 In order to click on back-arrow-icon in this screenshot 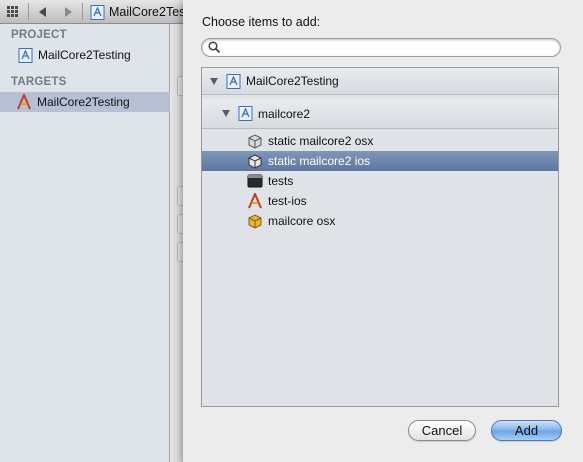, I will do `click(43, 11)`.